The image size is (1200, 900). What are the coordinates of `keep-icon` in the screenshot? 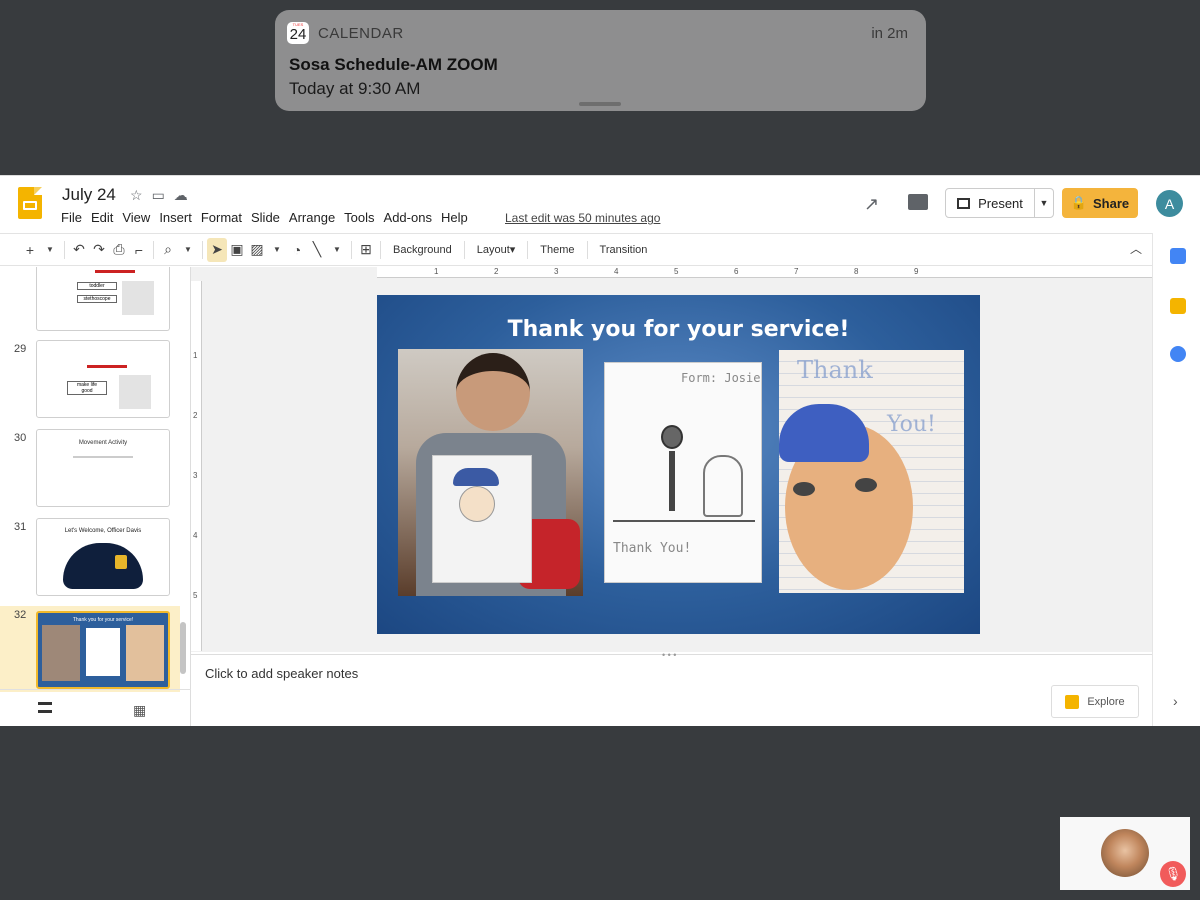 It's located at (1178, 306).